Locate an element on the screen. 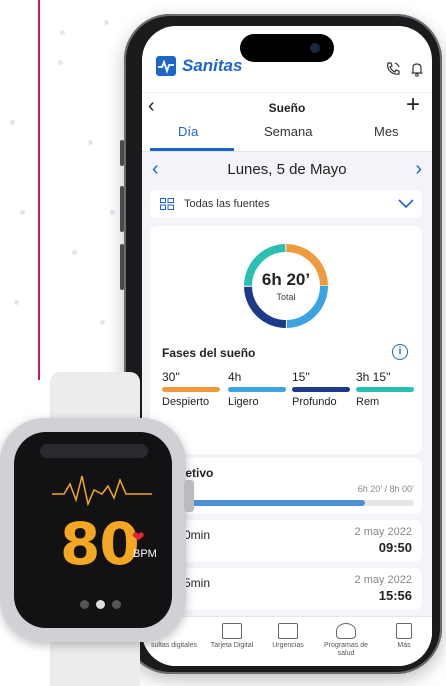 Image resolution: width=446 pixels, height=686 pixels. ambulance-icon is located at coordinates (288, 631).